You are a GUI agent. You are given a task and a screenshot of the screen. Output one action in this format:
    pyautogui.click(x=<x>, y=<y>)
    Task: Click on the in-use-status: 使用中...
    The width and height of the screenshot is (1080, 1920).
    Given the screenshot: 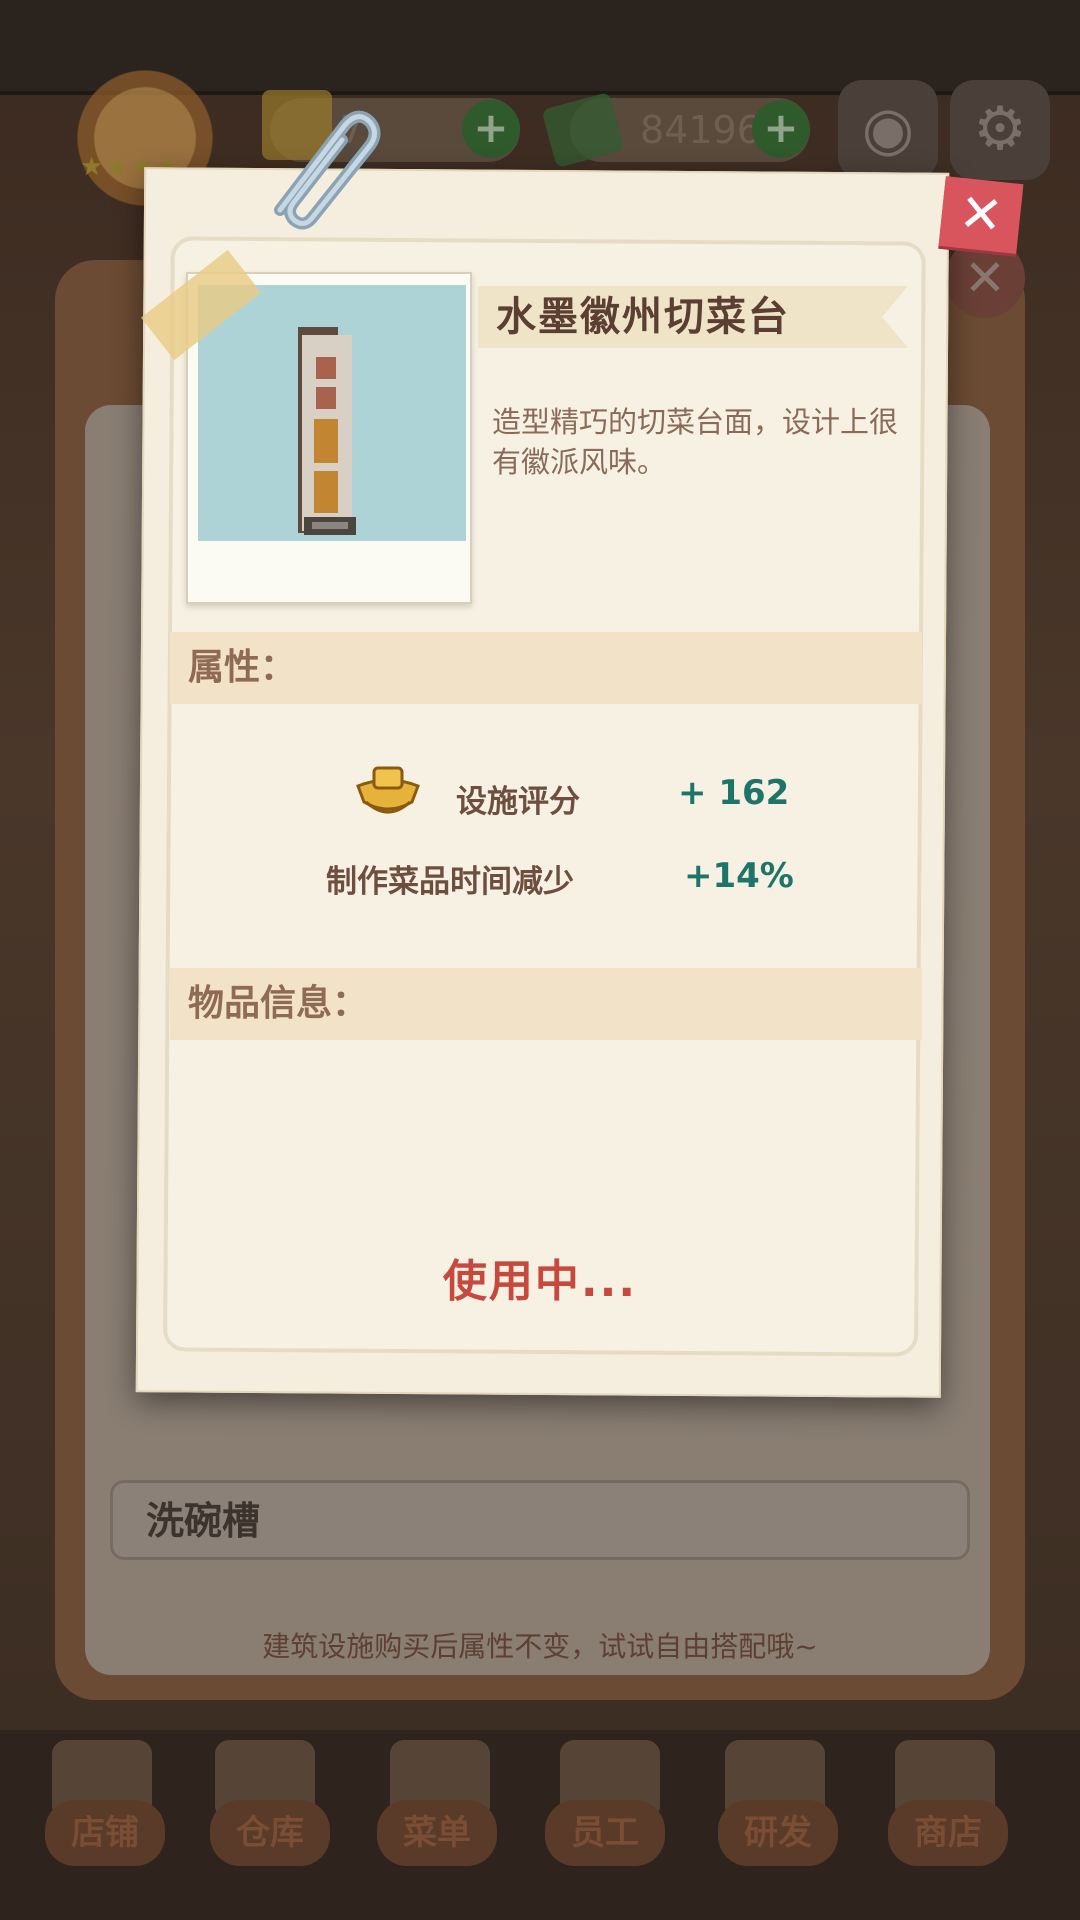 What is the action you would take?
    pyautogui.click(x=540, y=1281)
    